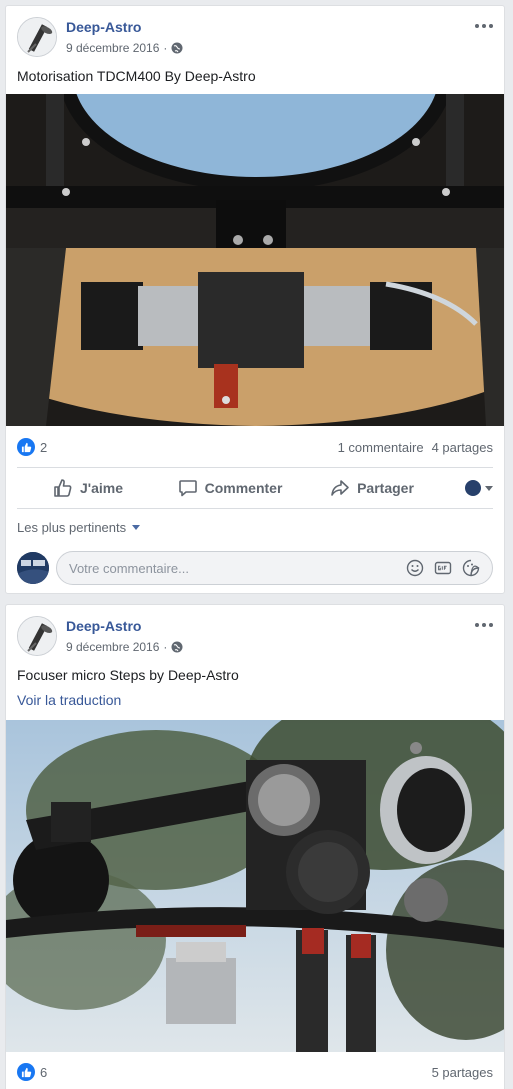 This screenshot has height=1089, width=513. Describe the element at coordinates (471, 568) in the screenshot. I see `sticker-icon` at that location.